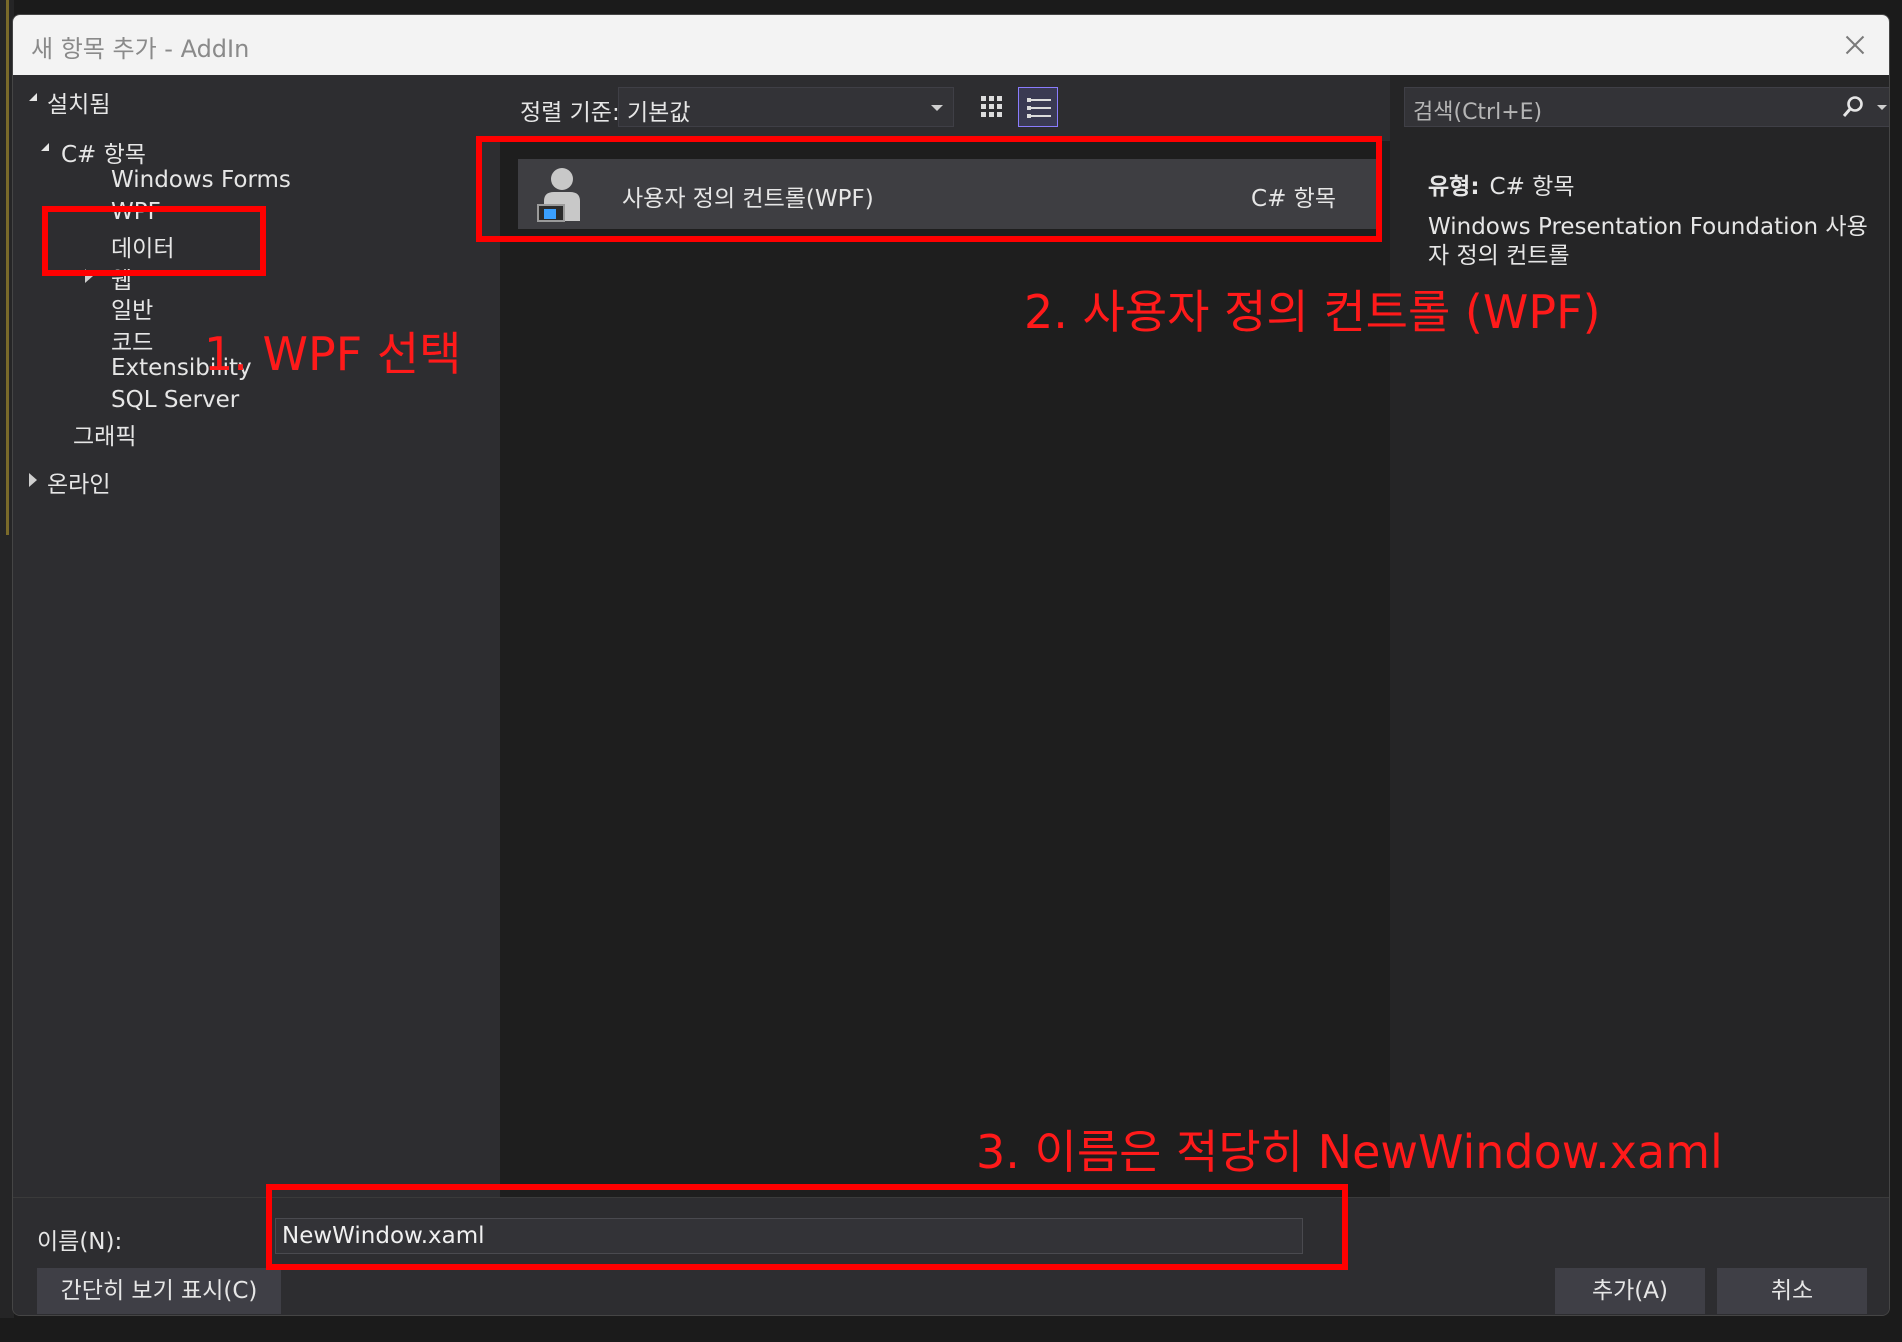 The width and height of the screenshot is (1902, 1342). I want to click on tree-item-graphics: 그래픽, so click(104, 434).